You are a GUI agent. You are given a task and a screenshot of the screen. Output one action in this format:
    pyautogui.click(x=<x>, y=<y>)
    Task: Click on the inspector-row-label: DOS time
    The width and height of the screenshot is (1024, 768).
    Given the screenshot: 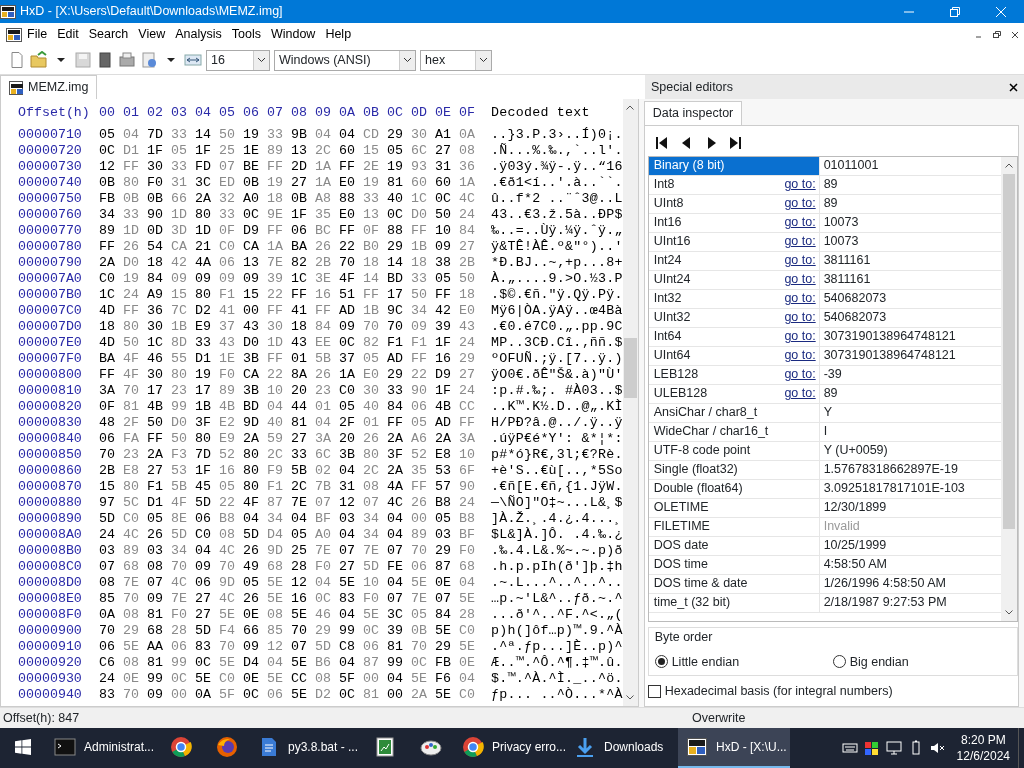 What is the action you would take?
    pyautogui.click(x=734, y=564)
    